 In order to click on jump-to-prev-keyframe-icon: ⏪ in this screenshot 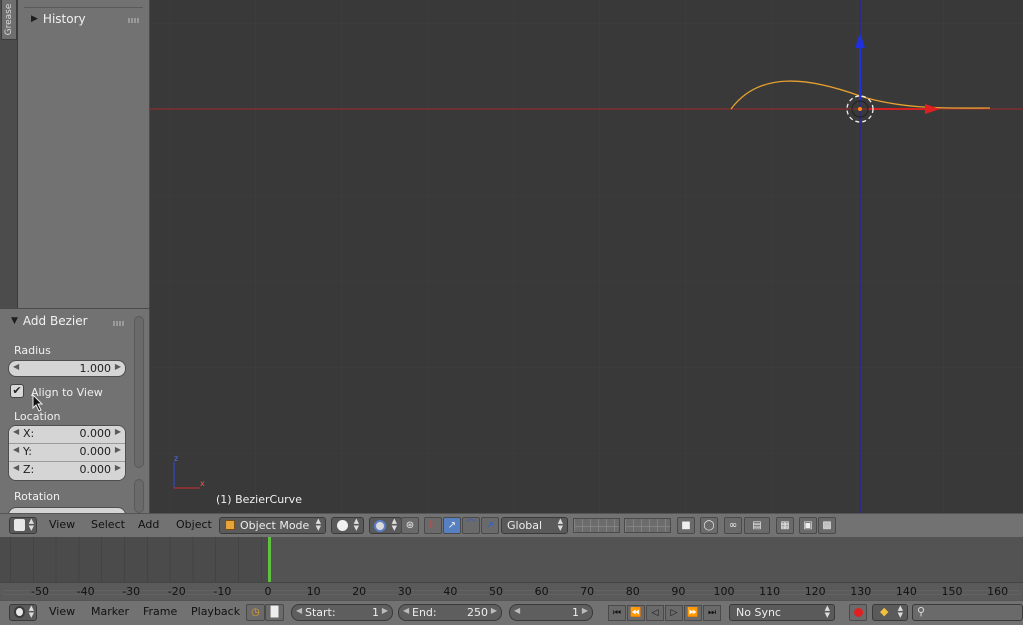, I will do `click(636, 613)`.